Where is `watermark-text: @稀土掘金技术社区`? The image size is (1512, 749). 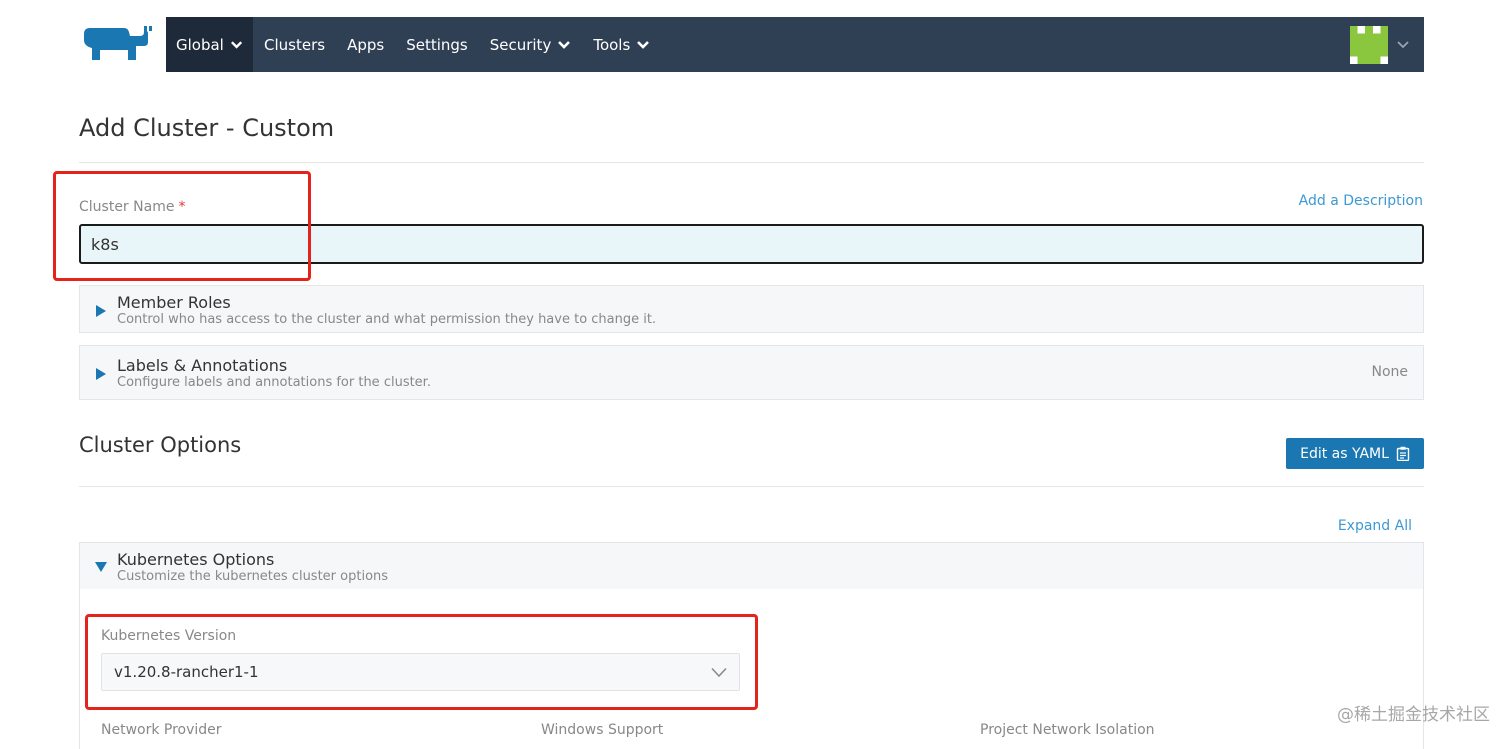 watermark-text: @稀土掘金技术社区 is located at coordinates (1413, 715).